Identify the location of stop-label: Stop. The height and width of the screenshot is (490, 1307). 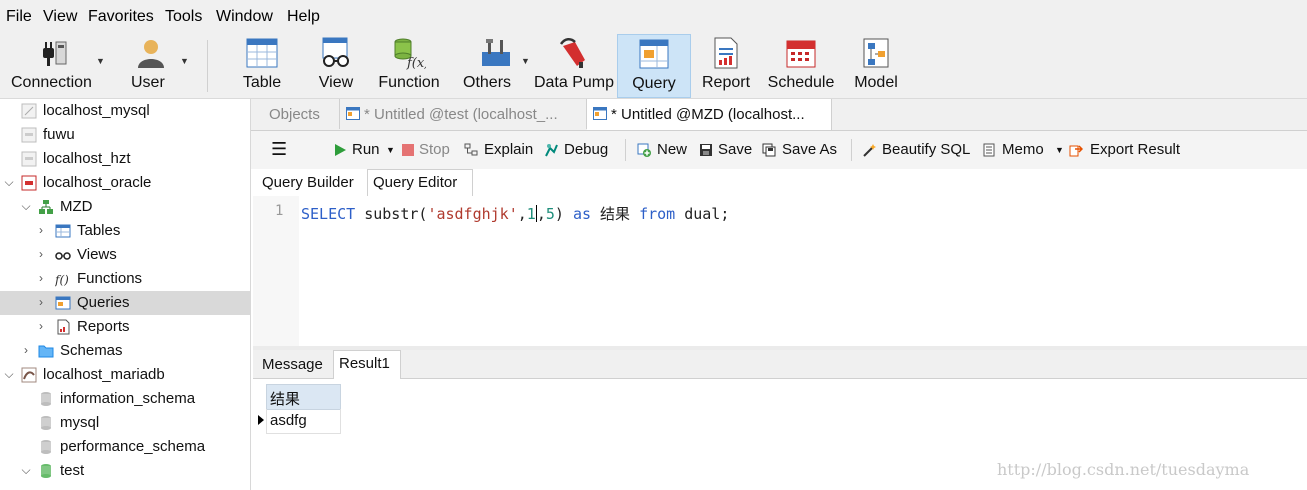
(434, 149).